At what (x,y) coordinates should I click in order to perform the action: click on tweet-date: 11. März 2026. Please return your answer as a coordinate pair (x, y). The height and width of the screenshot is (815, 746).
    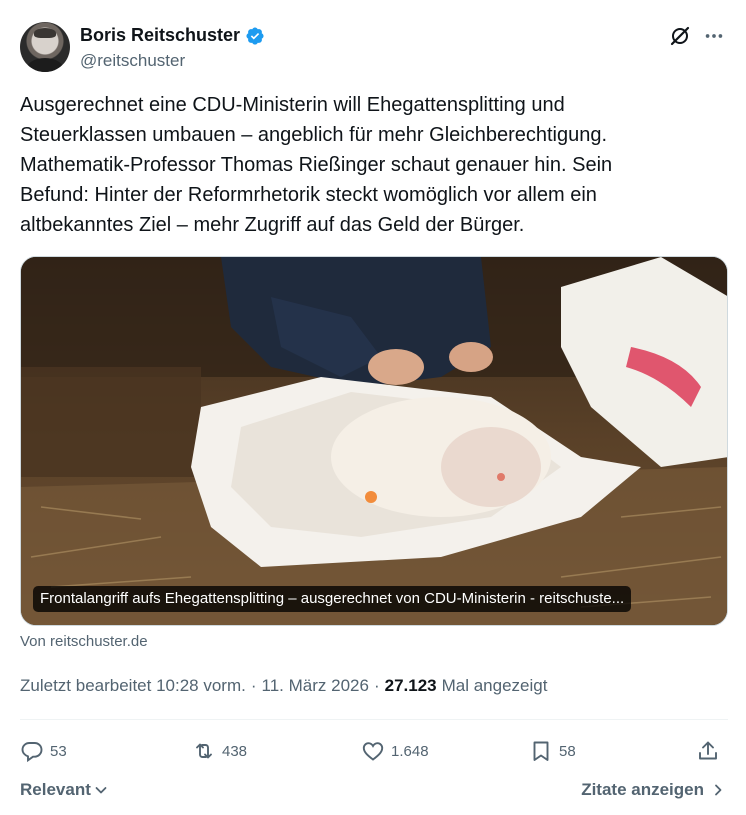
    Looking at the image, I should click on (315, 686).